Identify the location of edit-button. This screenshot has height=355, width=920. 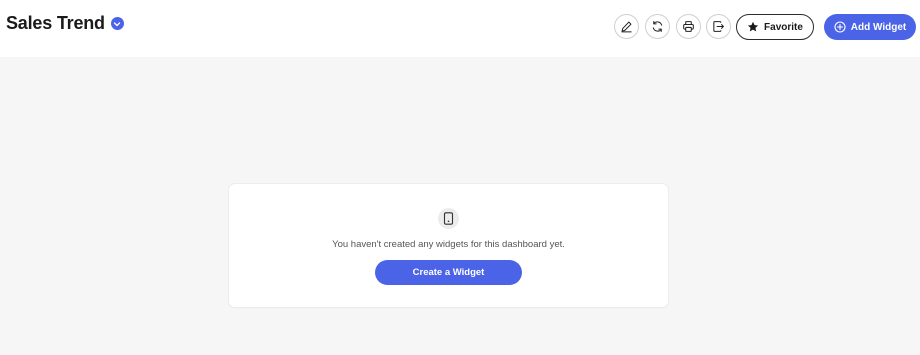
(626, 26).